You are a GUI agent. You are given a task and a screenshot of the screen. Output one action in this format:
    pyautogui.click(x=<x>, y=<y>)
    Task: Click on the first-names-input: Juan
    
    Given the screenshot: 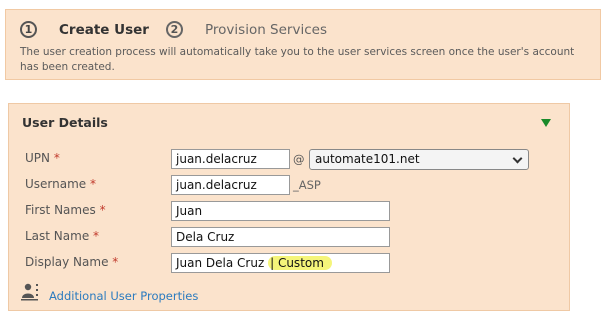 What is the action you would take?
    pyautogui.click(x=280, y=211)
    